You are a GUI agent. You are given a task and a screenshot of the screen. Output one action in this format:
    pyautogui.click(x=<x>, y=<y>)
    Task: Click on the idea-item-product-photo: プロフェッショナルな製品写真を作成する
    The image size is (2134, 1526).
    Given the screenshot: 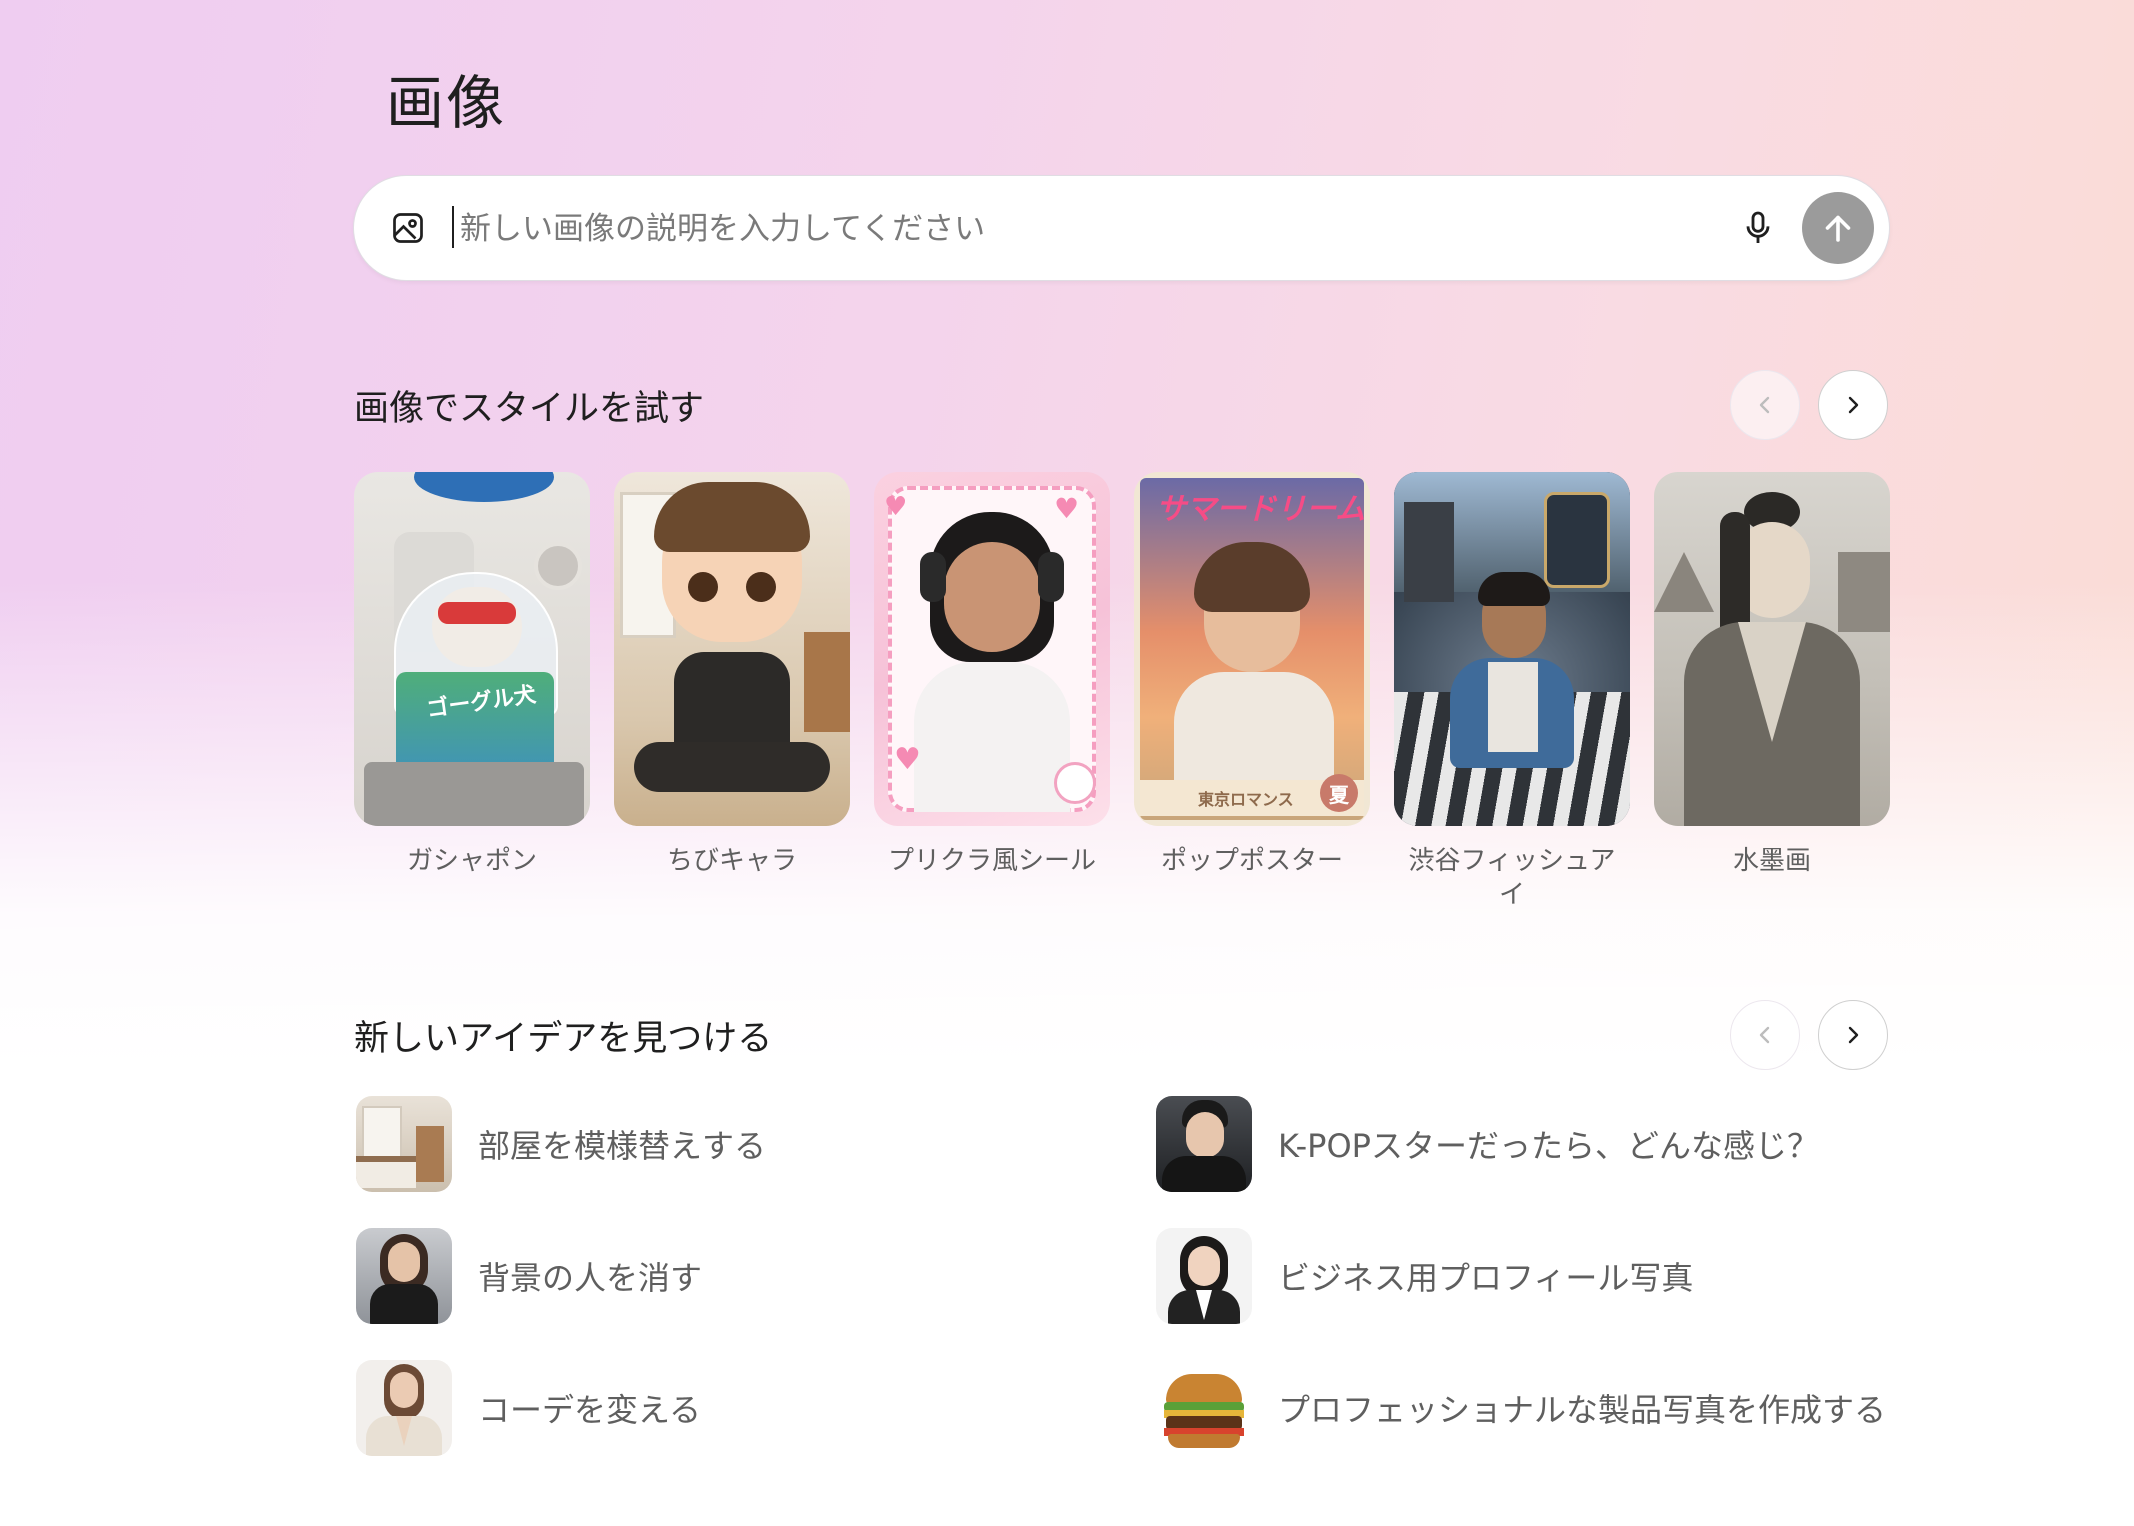 What is the action you would take?
    pyautogui.click(x=1521, y=1408)
    